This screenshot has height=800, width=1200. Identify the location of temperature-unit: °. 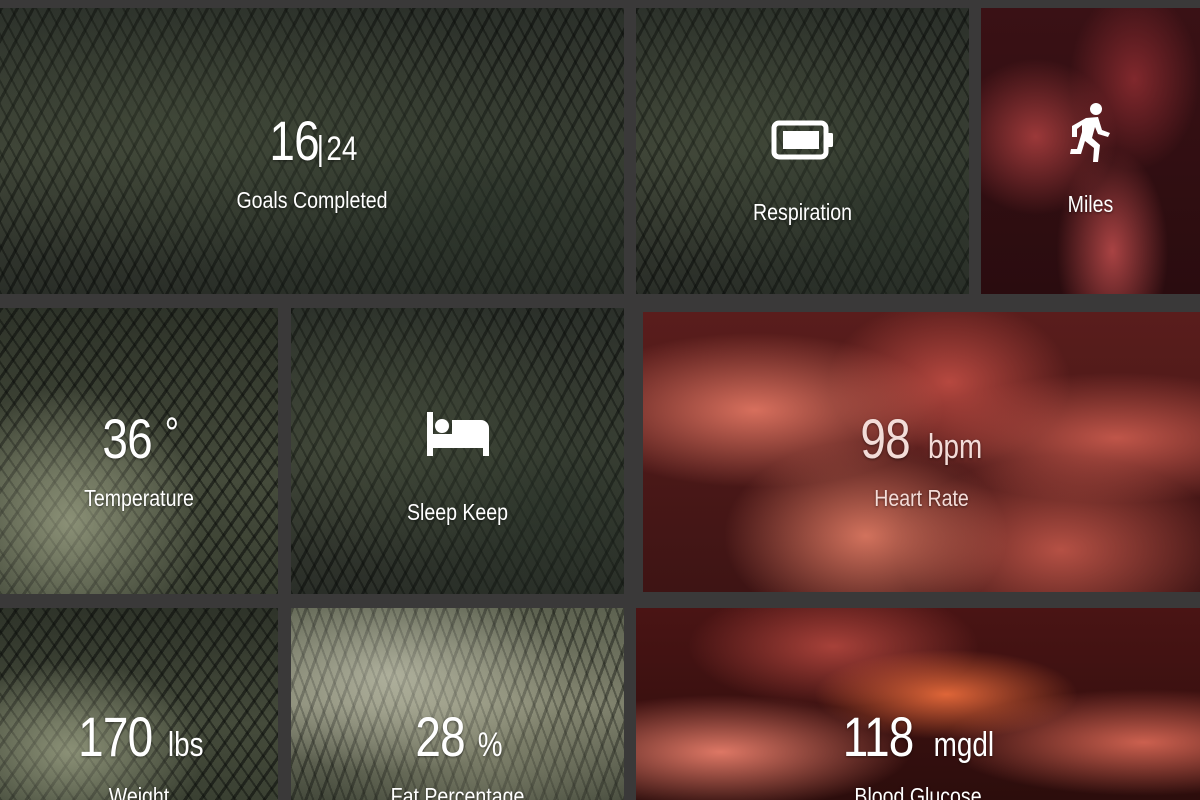
(172, 433).